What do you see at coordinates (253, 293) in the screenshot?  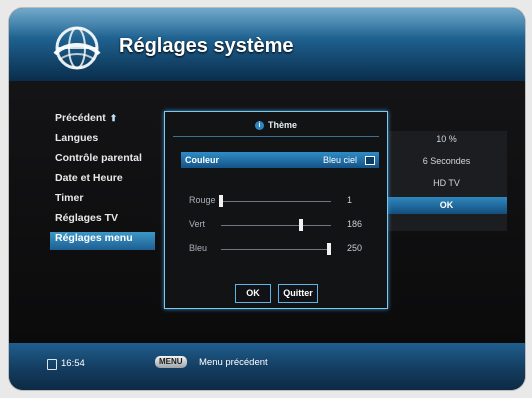 I see `ok-button: OK` at bounding box center [253, 293].